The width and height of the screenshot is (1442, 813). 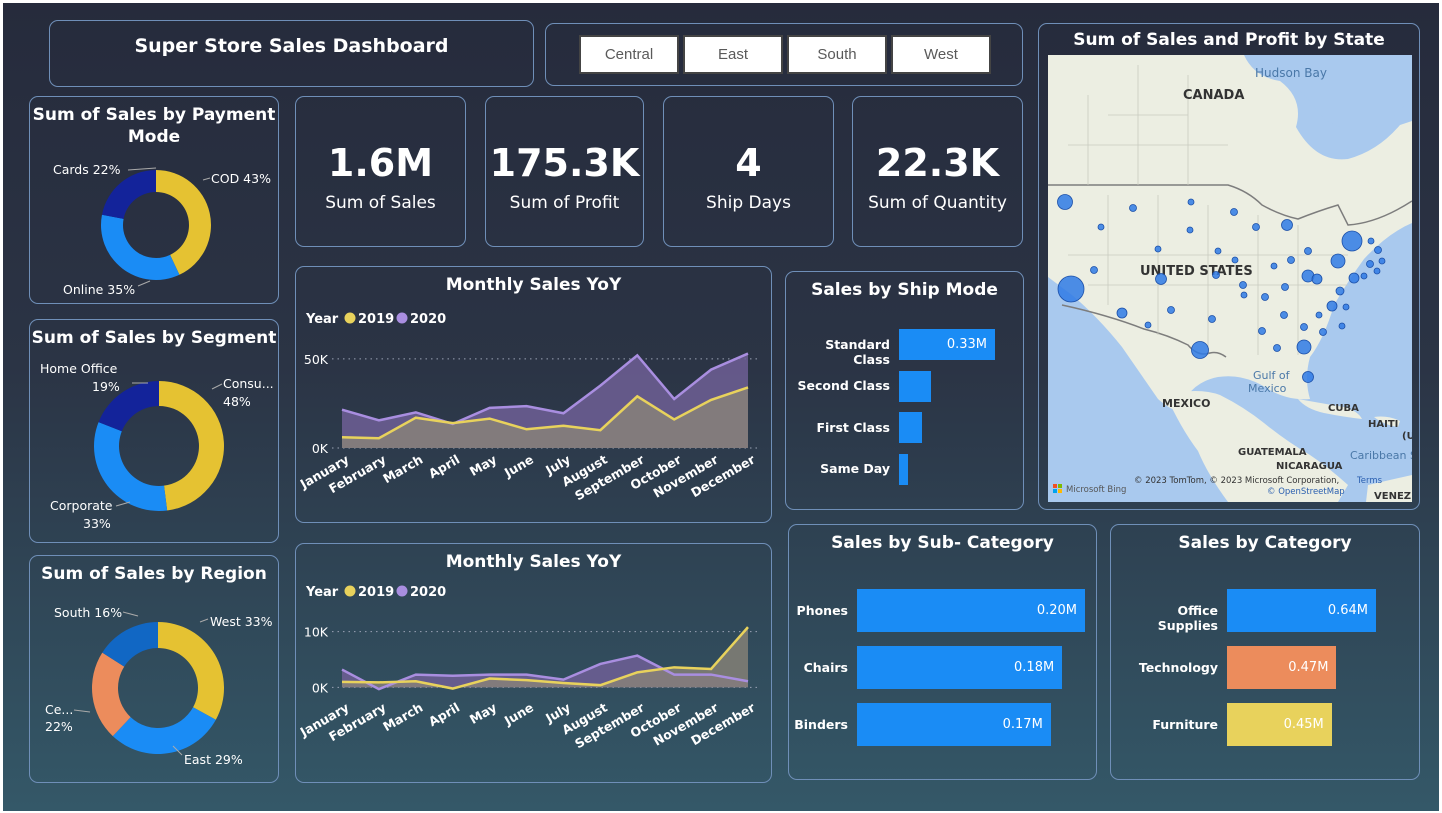 I want to click on donut-slice-consumer, so click(x=192, y=446).